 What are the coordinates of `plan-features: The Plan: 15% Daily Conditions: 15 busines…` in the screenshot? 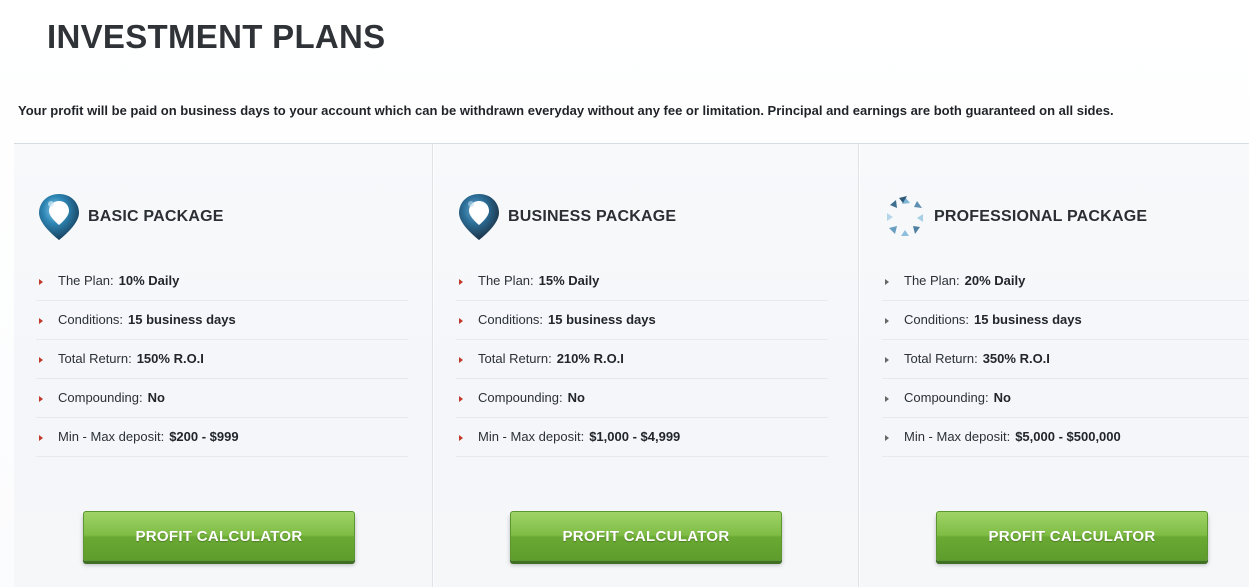 It's located at (642, 359).